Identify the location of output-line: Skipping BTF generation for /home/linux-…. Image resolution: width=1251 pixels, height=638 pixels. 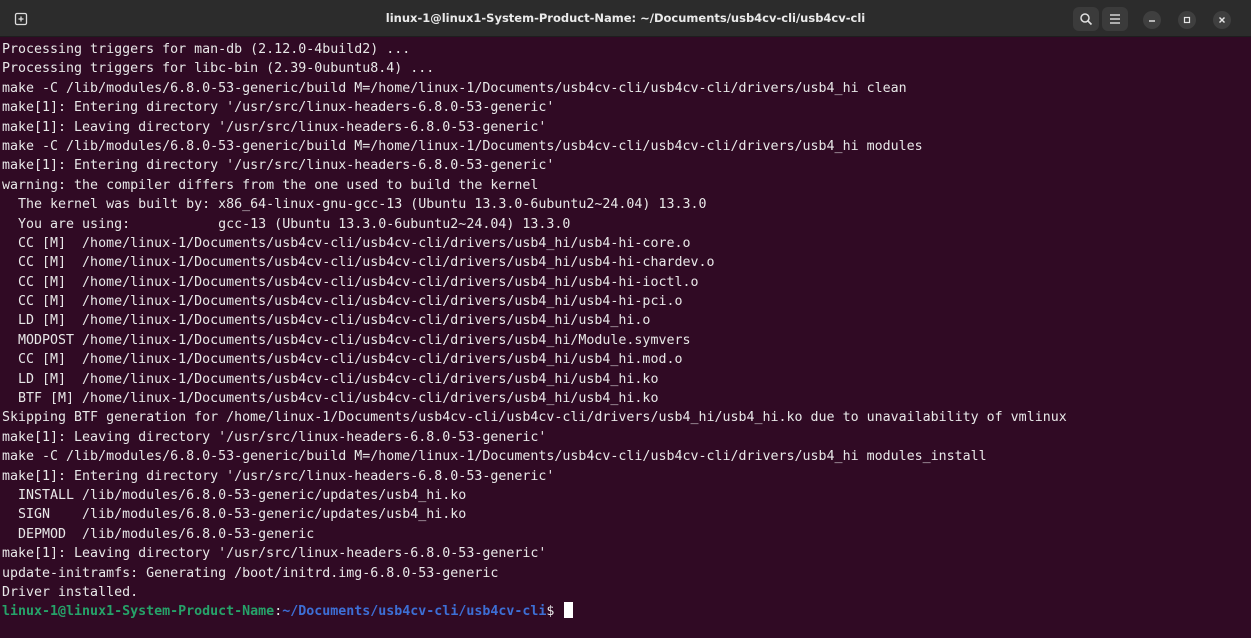
(534, 418).